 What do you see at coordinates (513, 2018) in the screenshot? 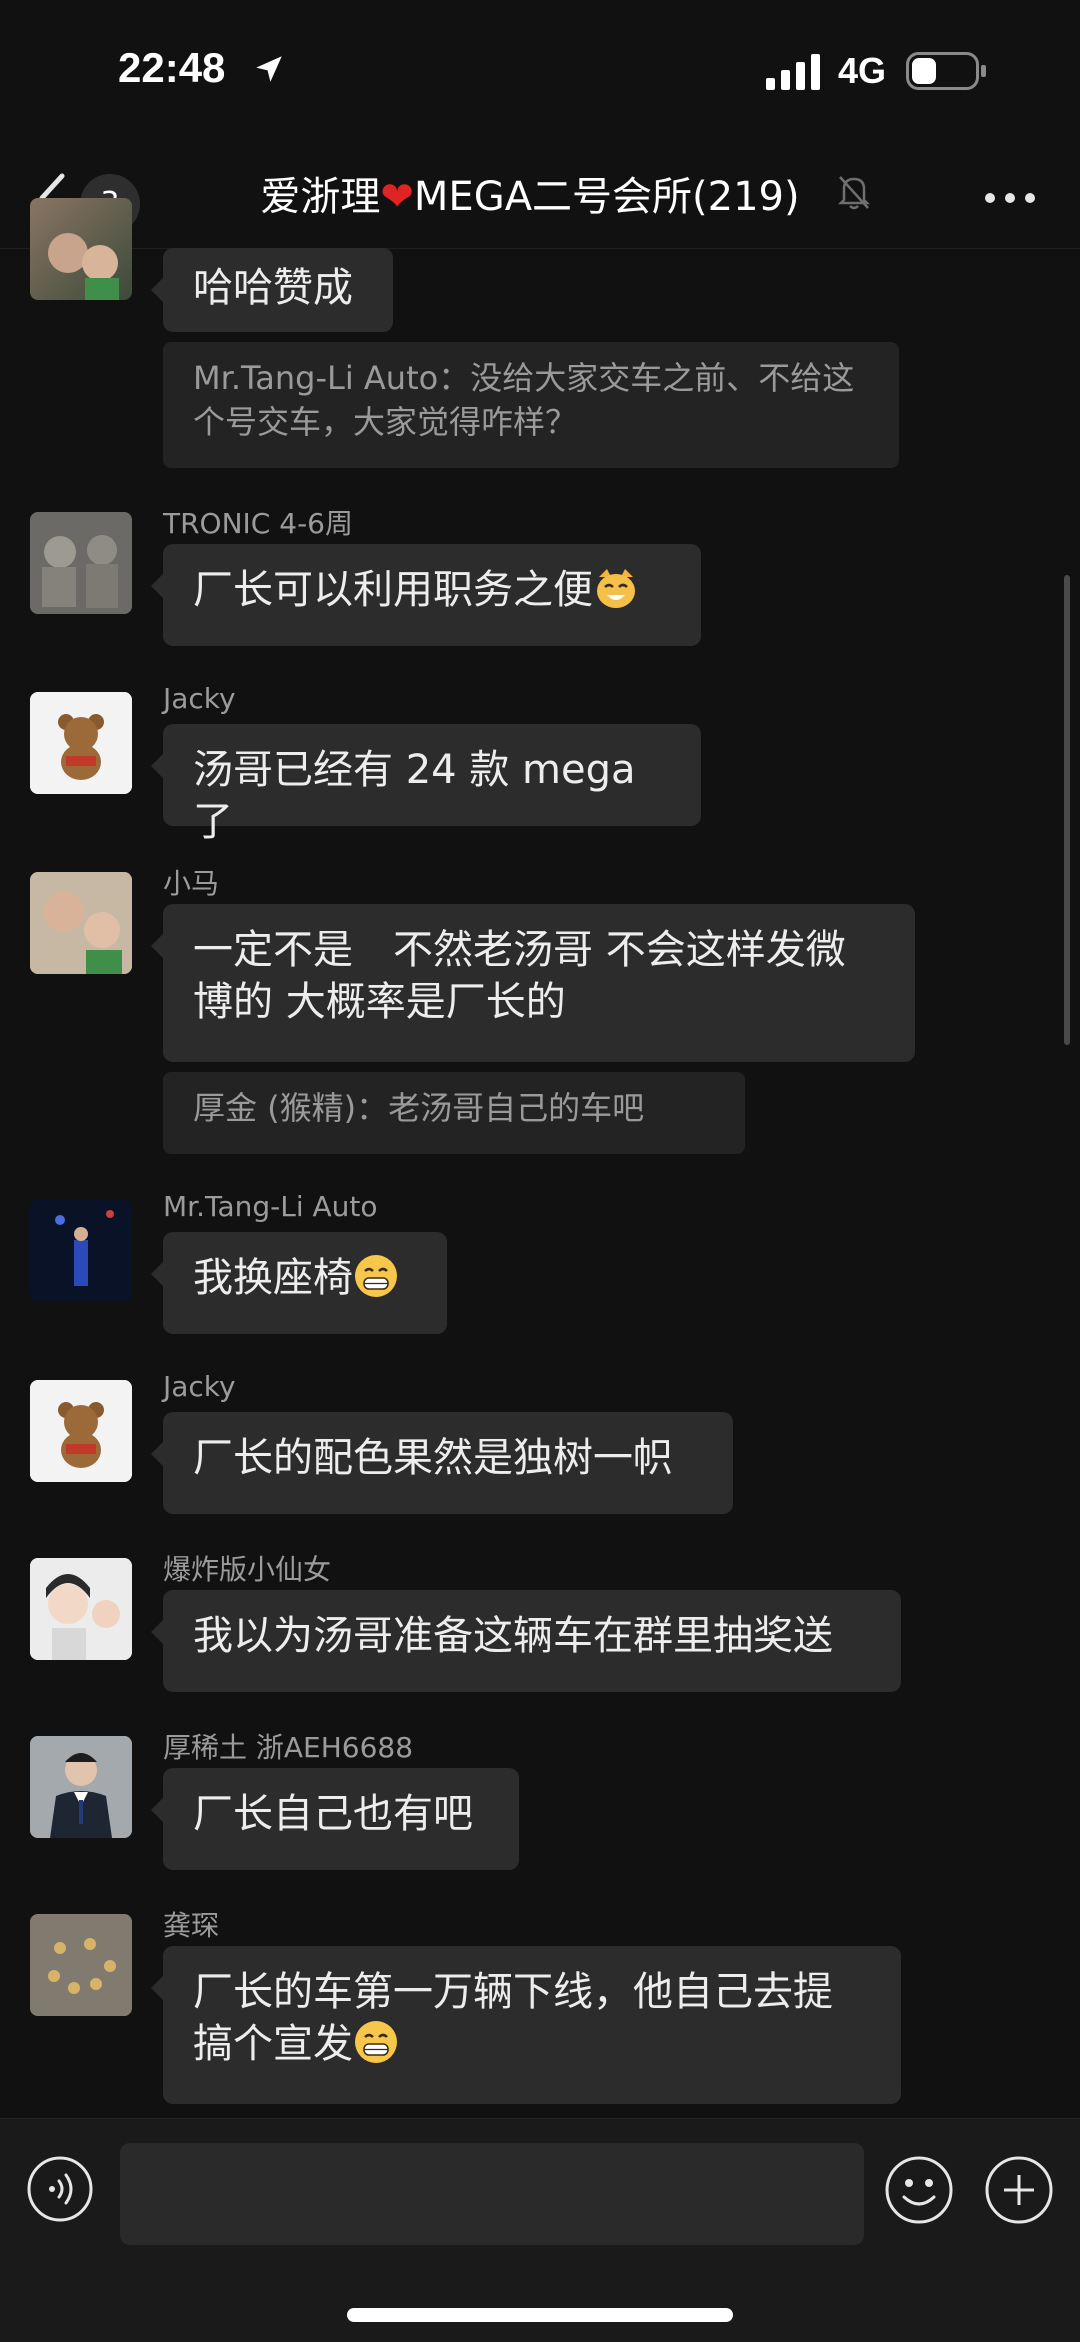
I see `message-text: 厂长的车第一万辆下线，他自己去提搞个宣发` at bounding box center [513, 2018].